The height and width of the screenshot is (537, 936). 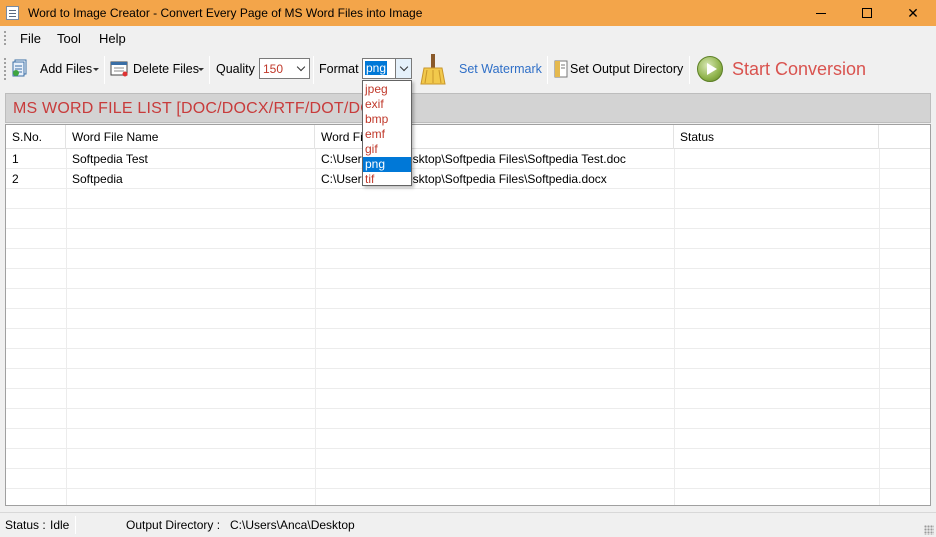 What do you see at coordinates (387, 179) in the screenshot?
I see `format-option-tif: tif` at bounding box center [387, 179].